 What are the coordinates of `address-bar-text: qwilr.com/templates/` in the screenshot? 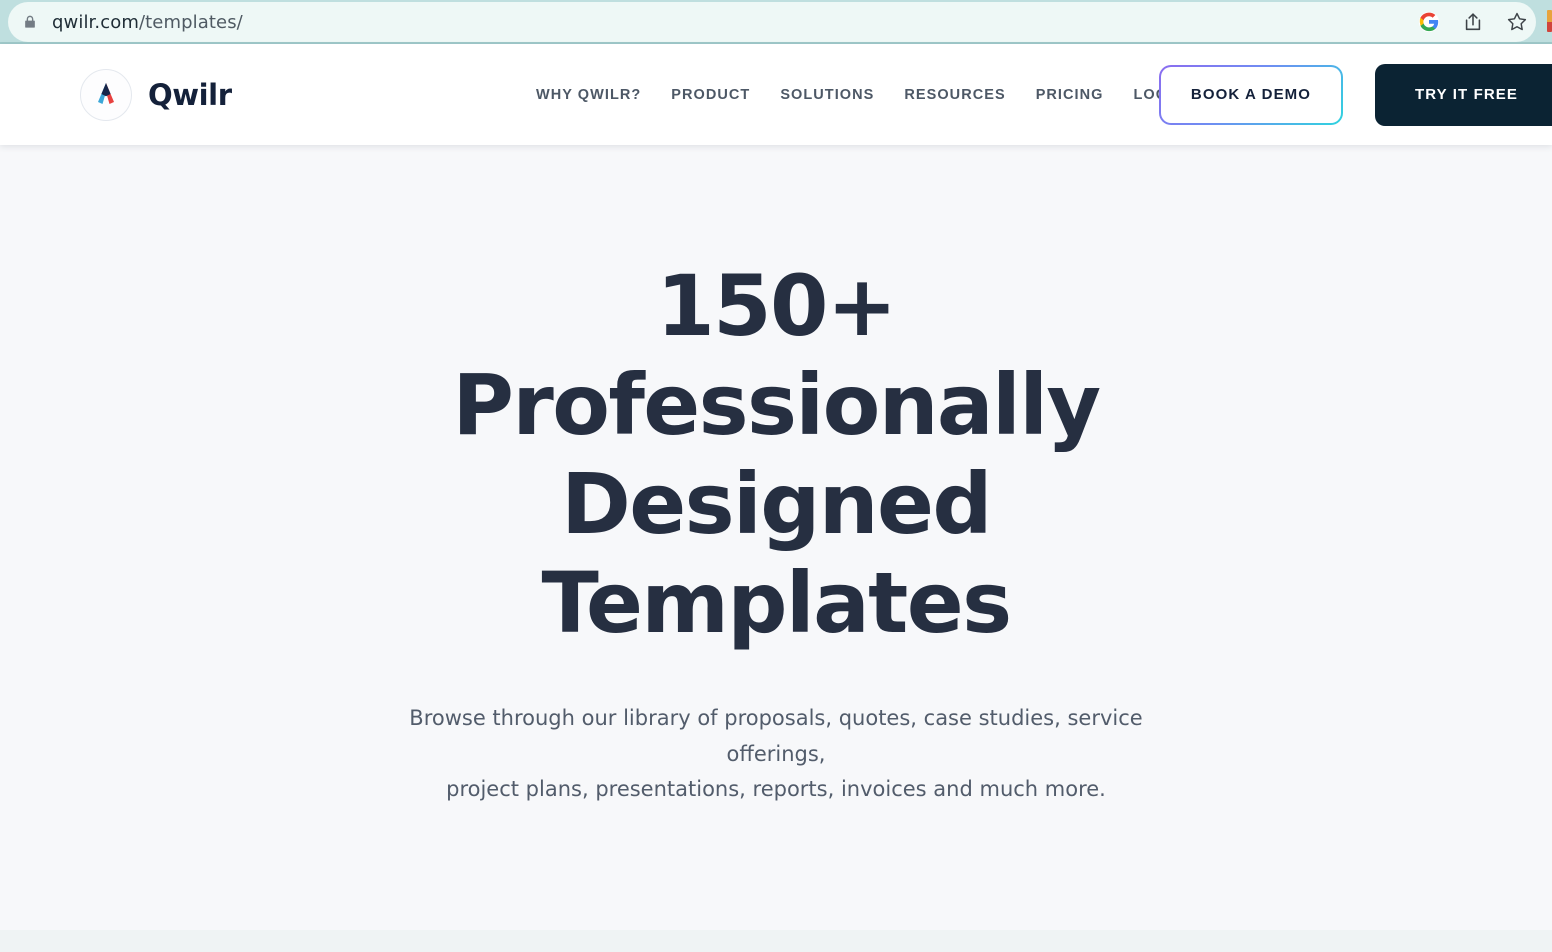 It's located at (147, 22).